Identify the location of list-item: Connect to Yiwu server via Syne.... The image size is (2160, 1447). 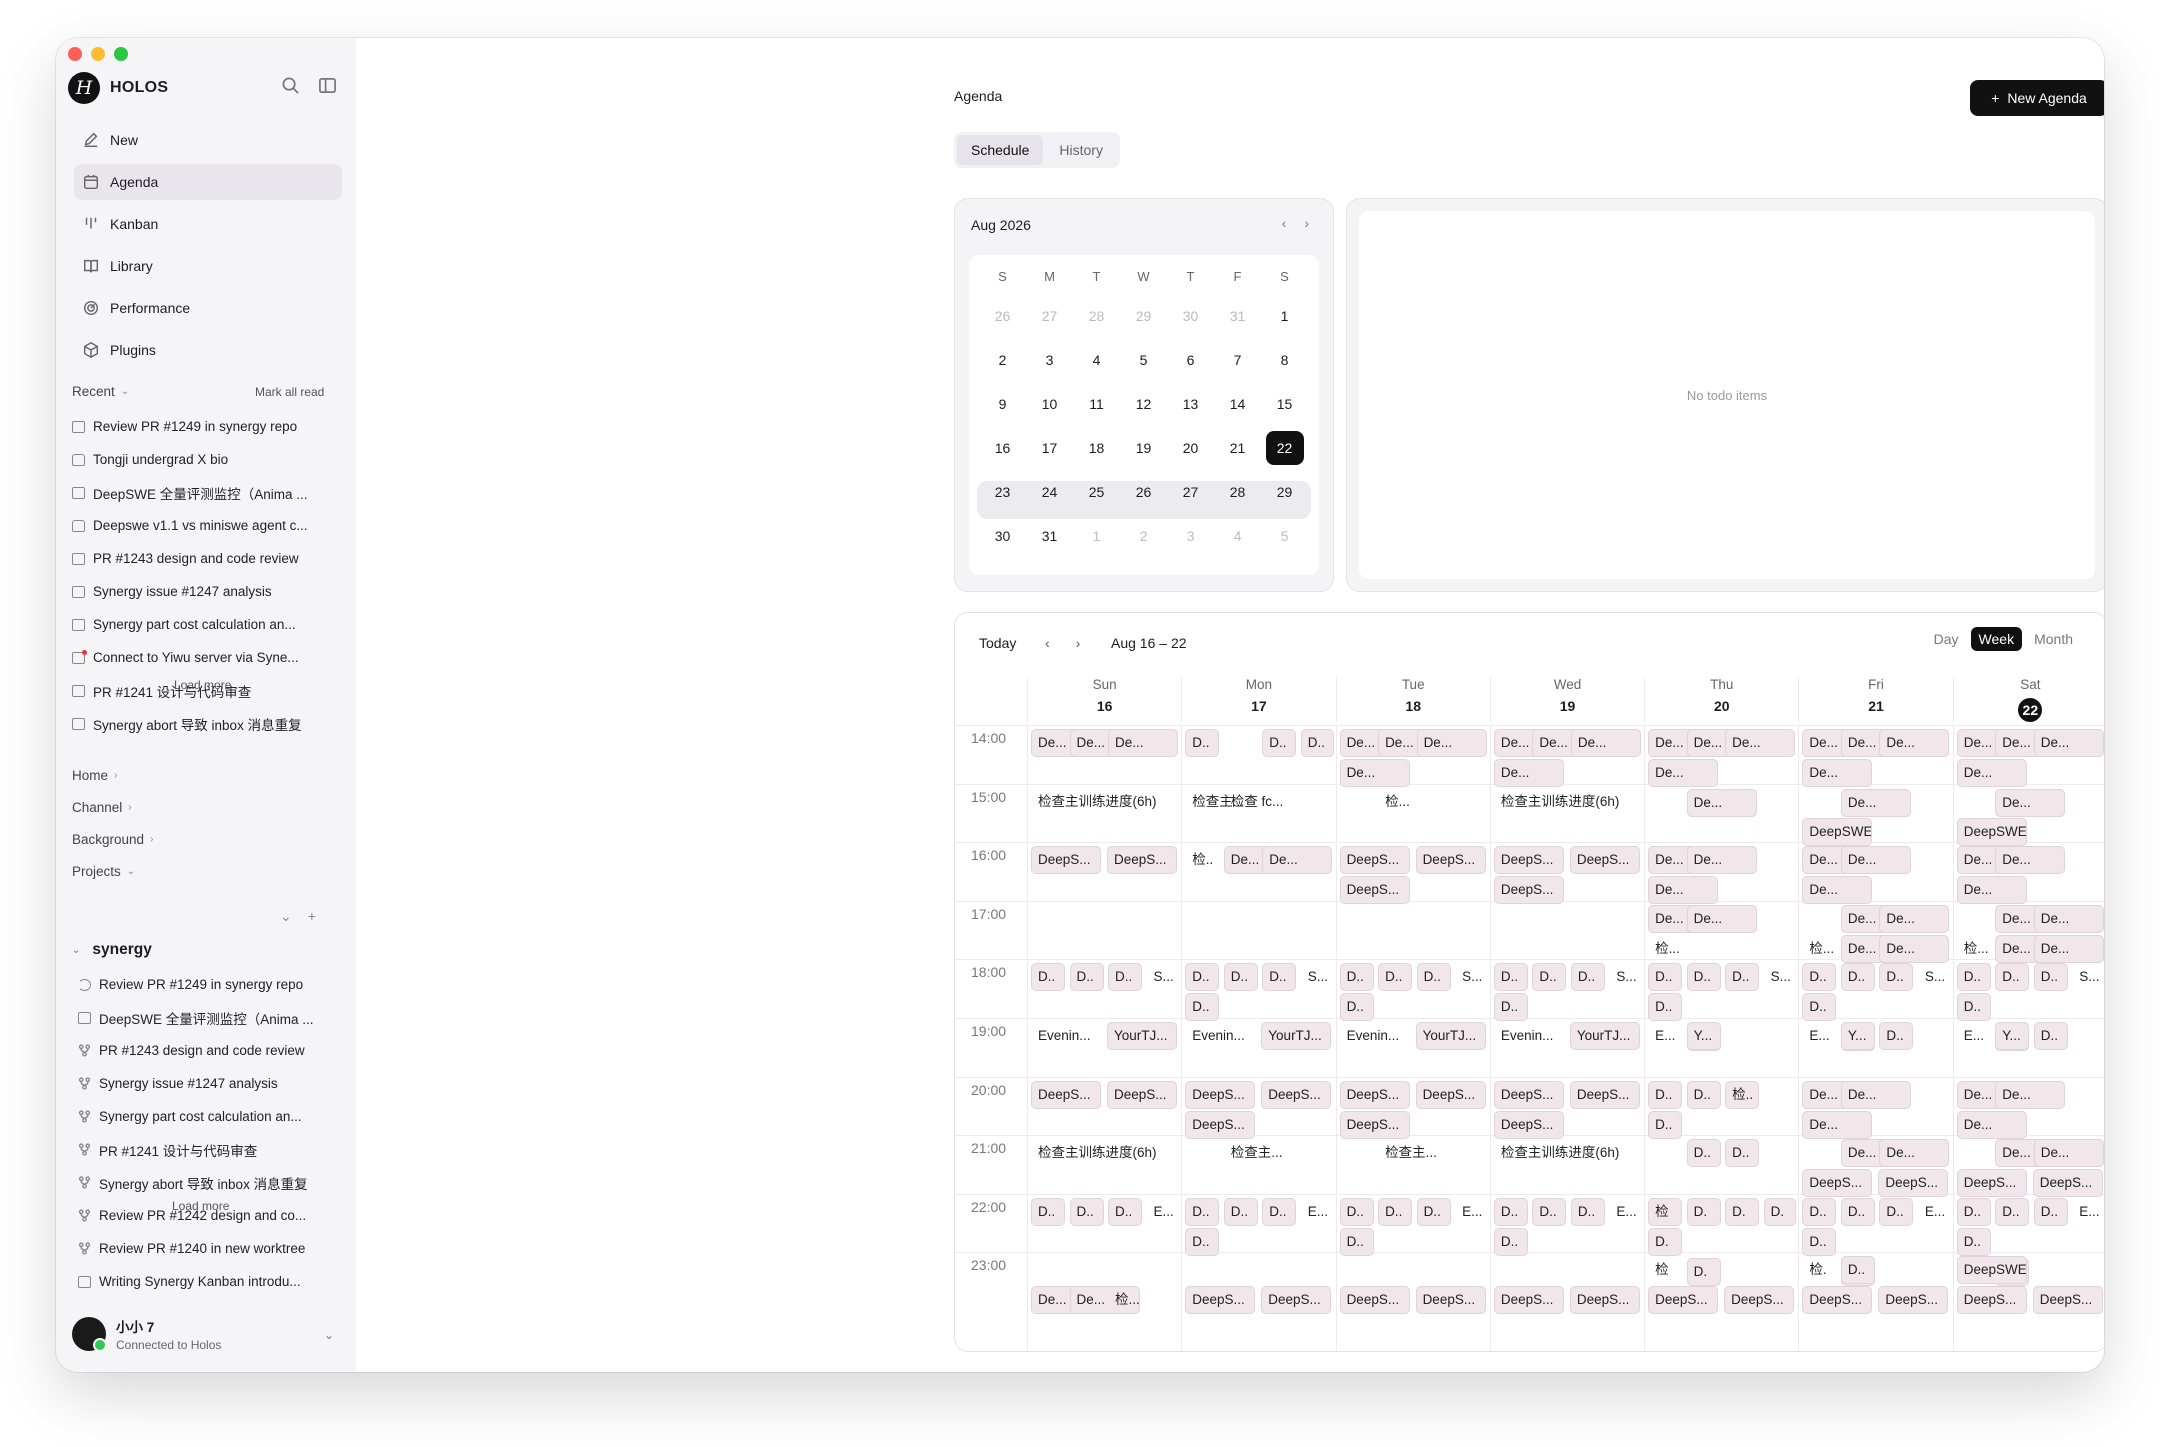
(207, 657).